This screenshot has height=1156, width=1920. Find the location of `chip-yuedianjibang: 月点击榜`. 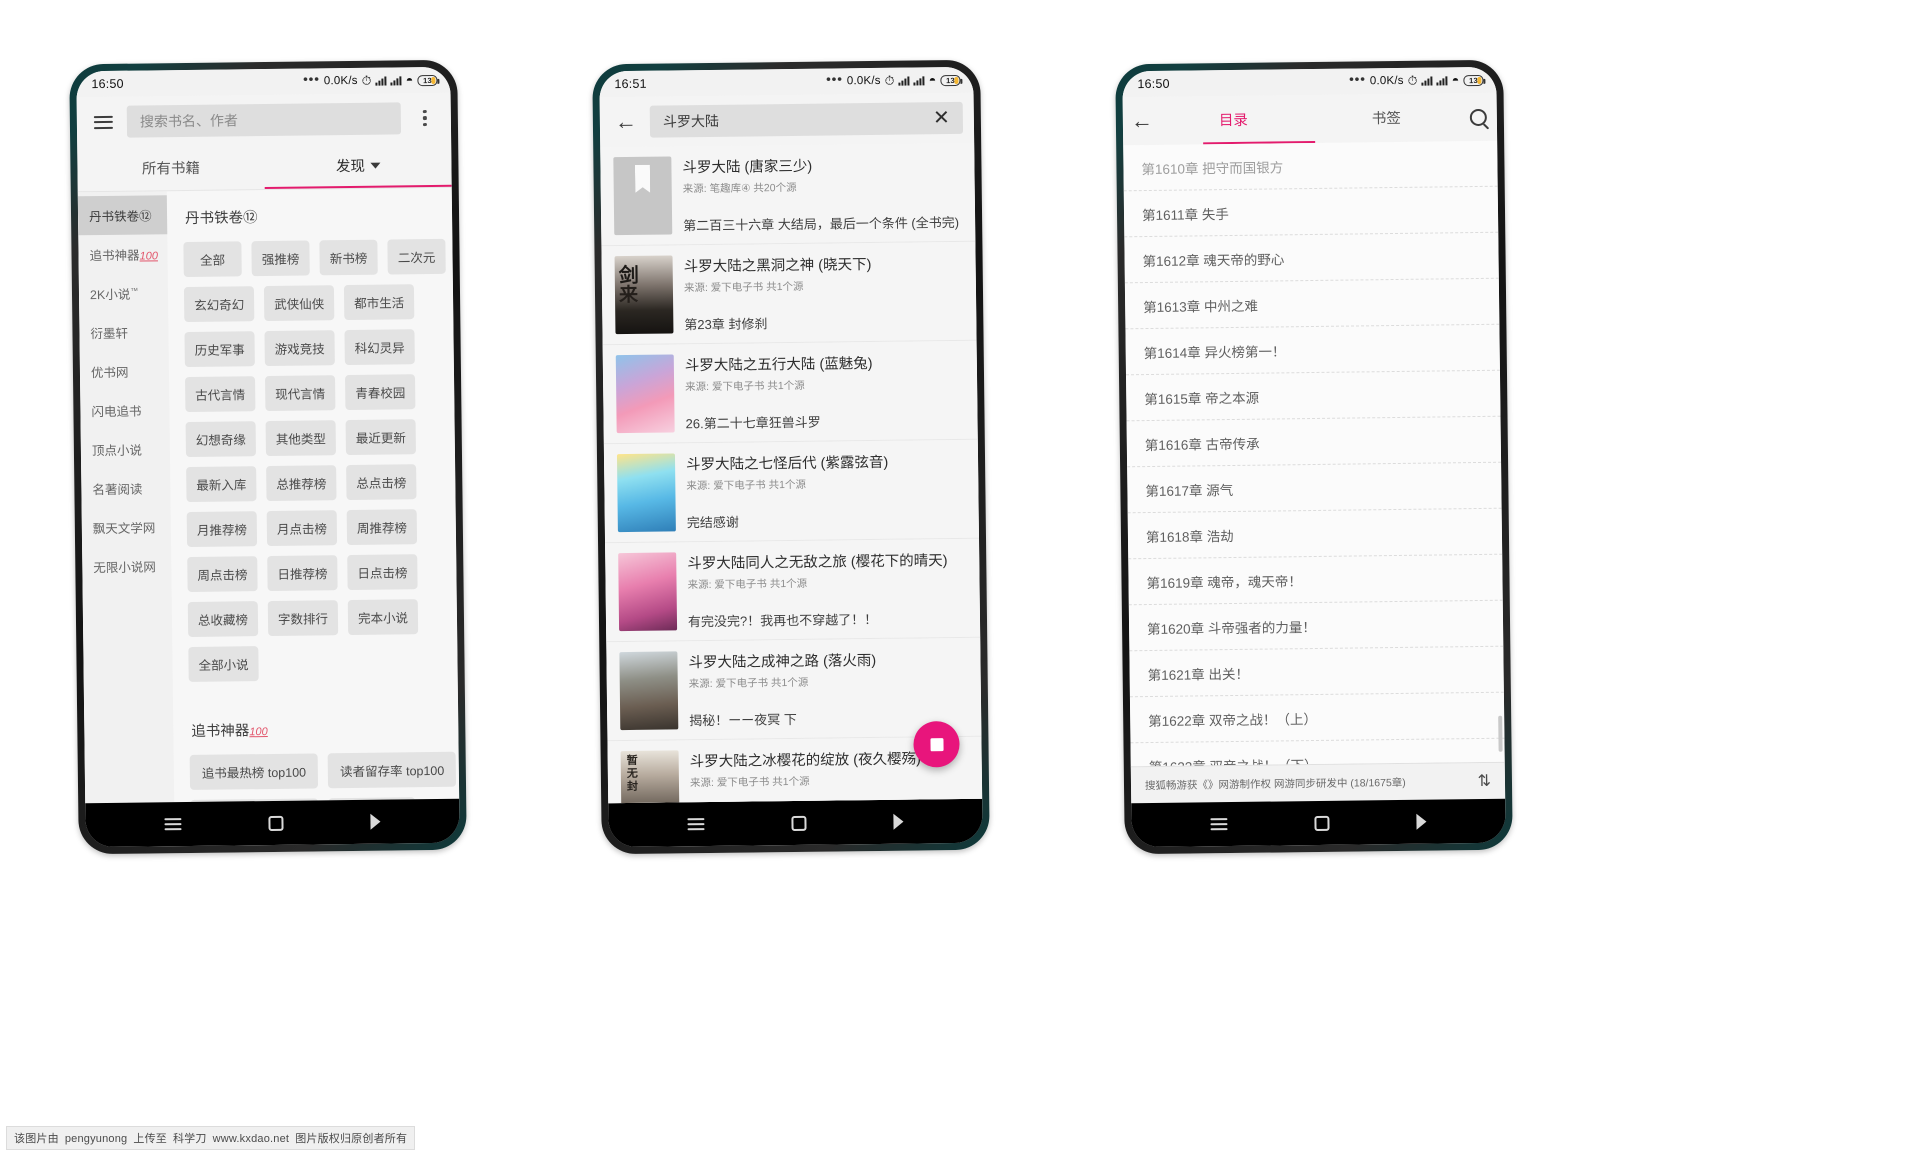

chip-yuedianjibang: 月点击榜 is located at coordinates (302, 528).